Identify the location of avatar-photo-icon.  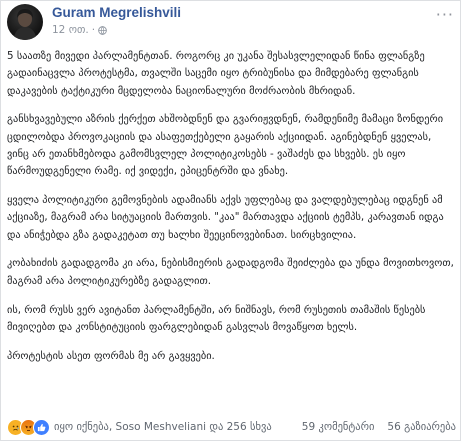
(25, 24).